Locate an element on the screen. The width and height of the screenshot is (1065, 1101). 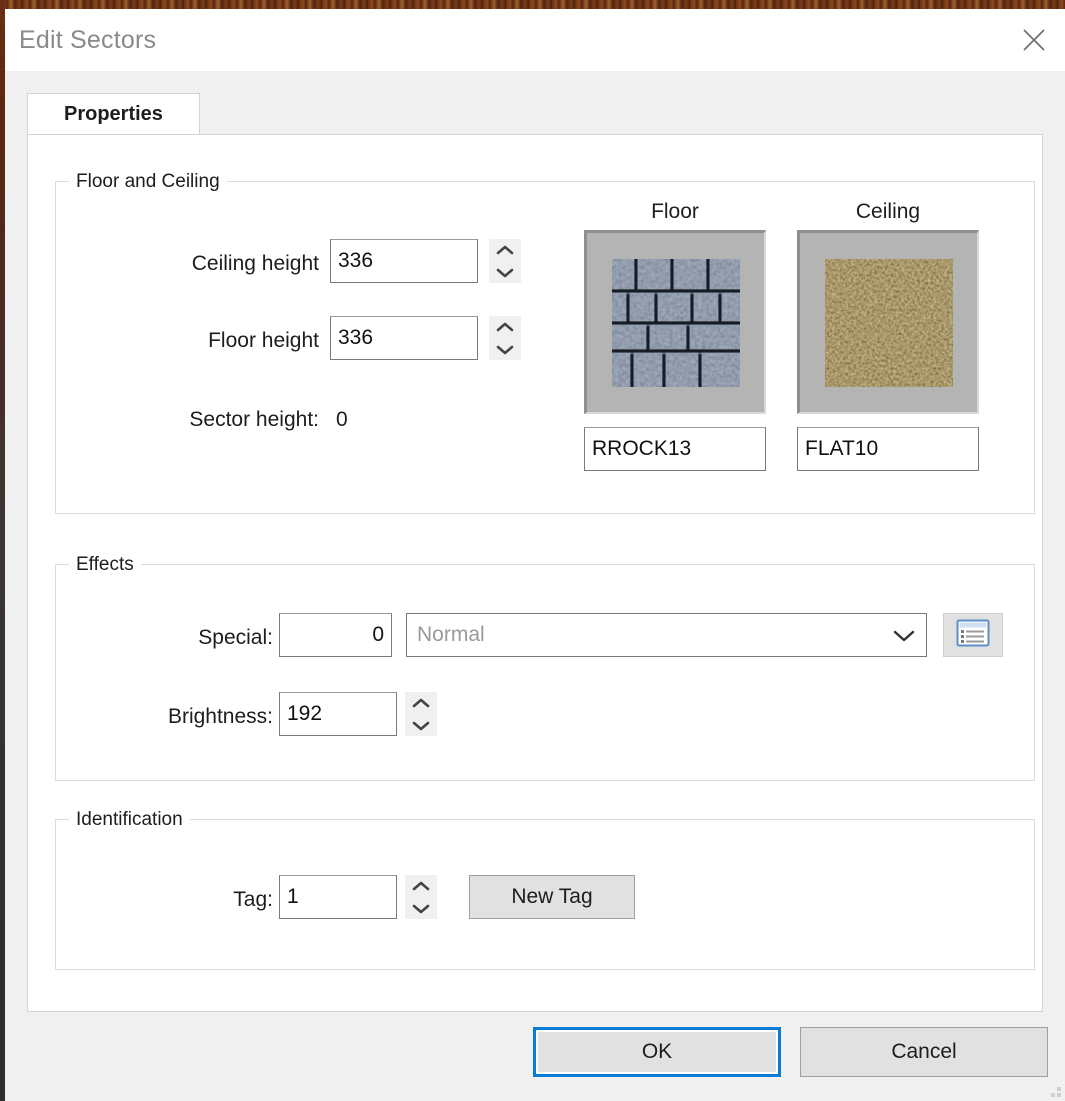
cancel-button: Cancel is located at coordinates (924, 1052).